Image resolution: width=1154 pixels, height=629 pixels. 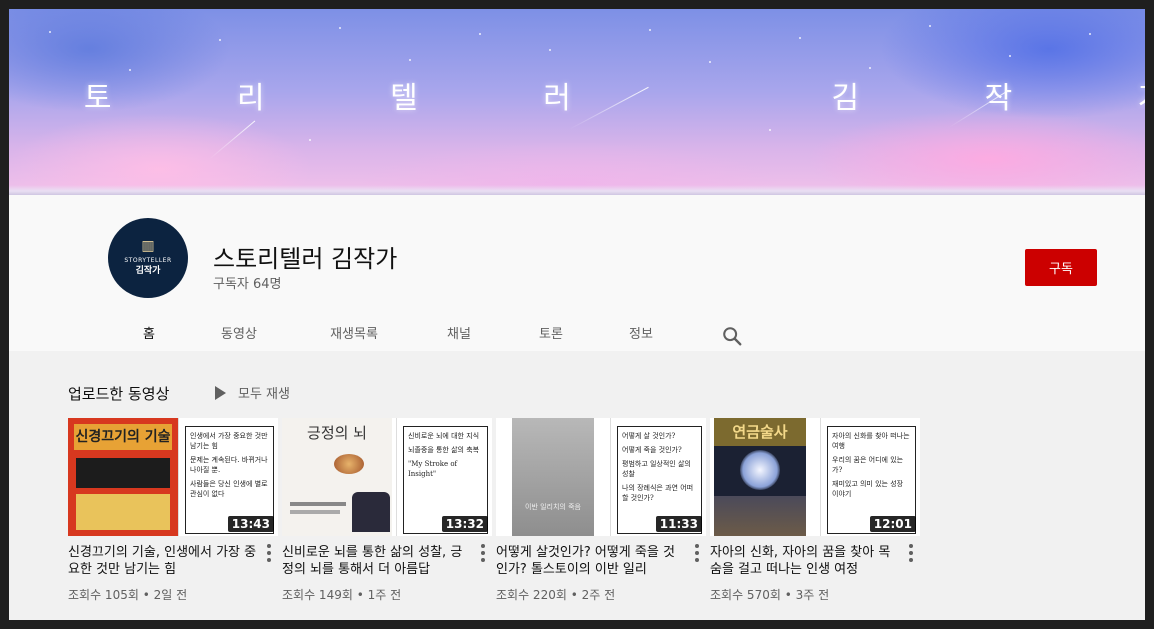 I want to click on channel-avatar: ▥ STORYTELLER 김작가, so click(x=148, y=258).